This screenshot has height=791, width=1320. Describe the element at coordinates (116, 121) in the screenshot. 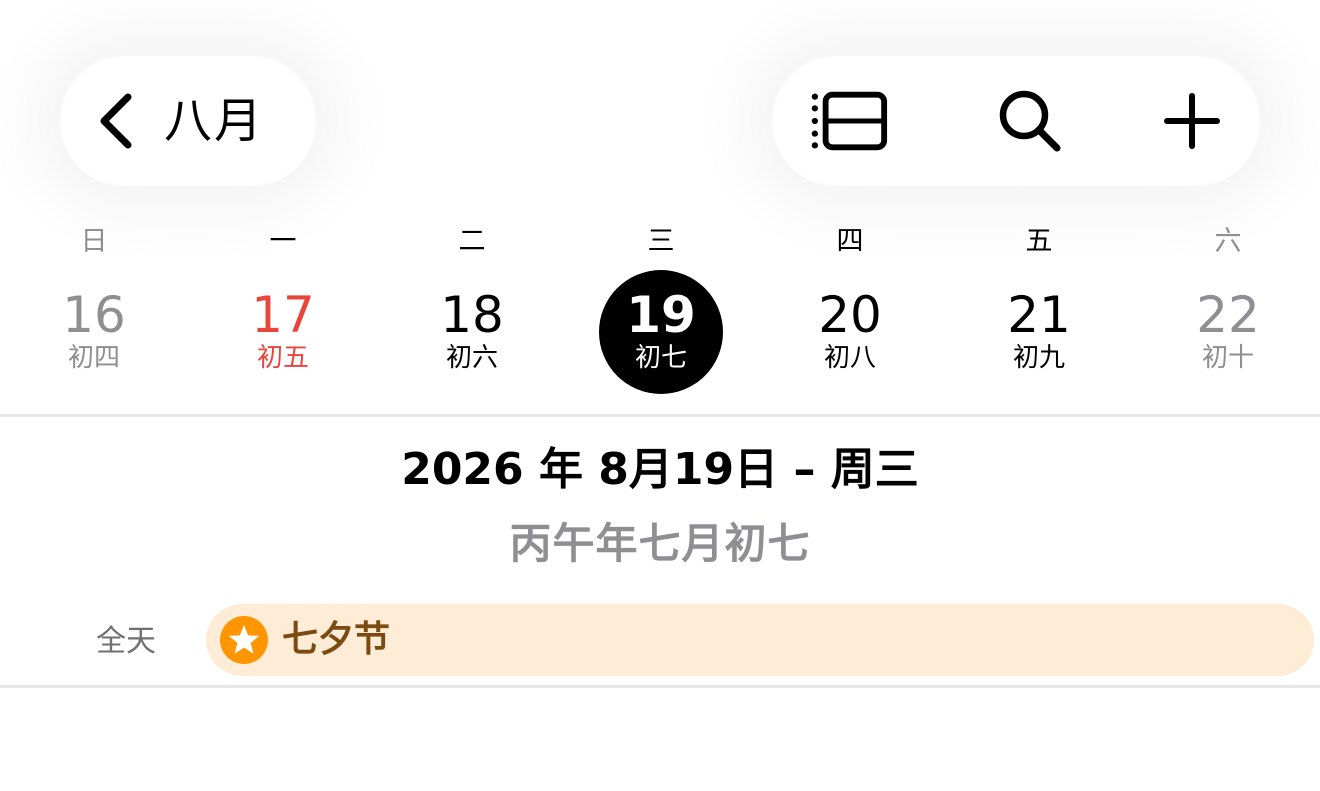

I see `chevron-left-icon` at that location.